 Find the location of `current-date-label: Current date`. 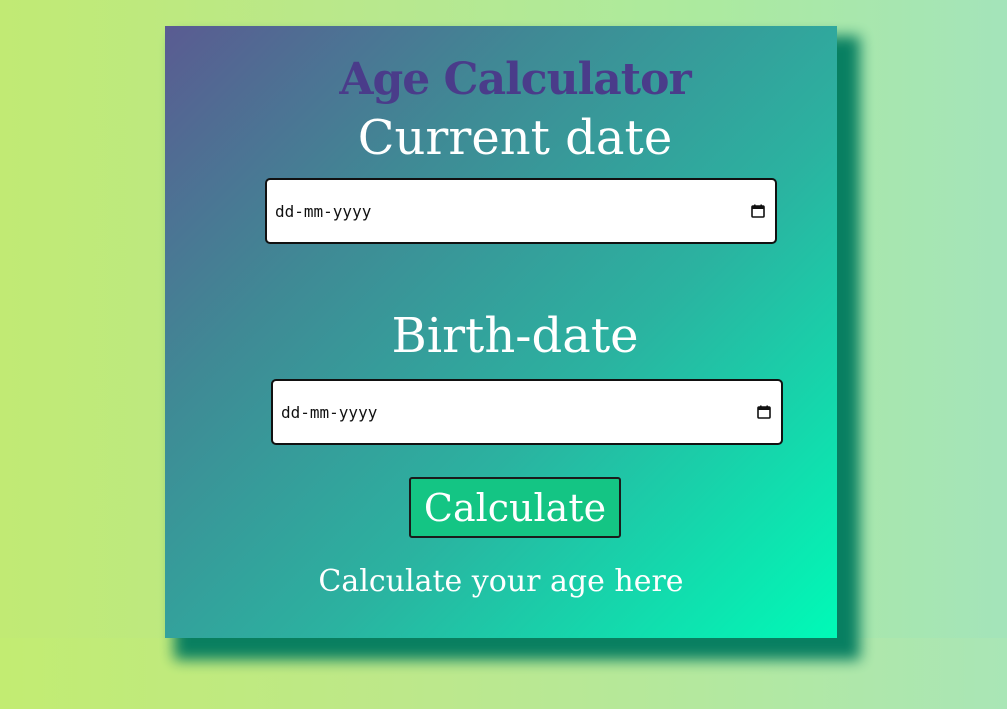

current-date-label: Current date is located at coordinates (515, 138).